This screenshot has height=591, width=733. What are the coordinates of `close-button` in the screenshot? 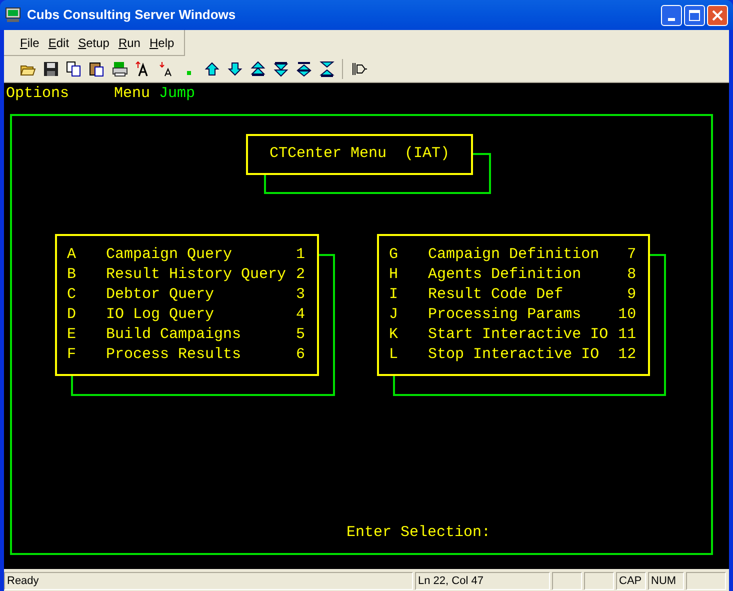 It's located at (717, 15).